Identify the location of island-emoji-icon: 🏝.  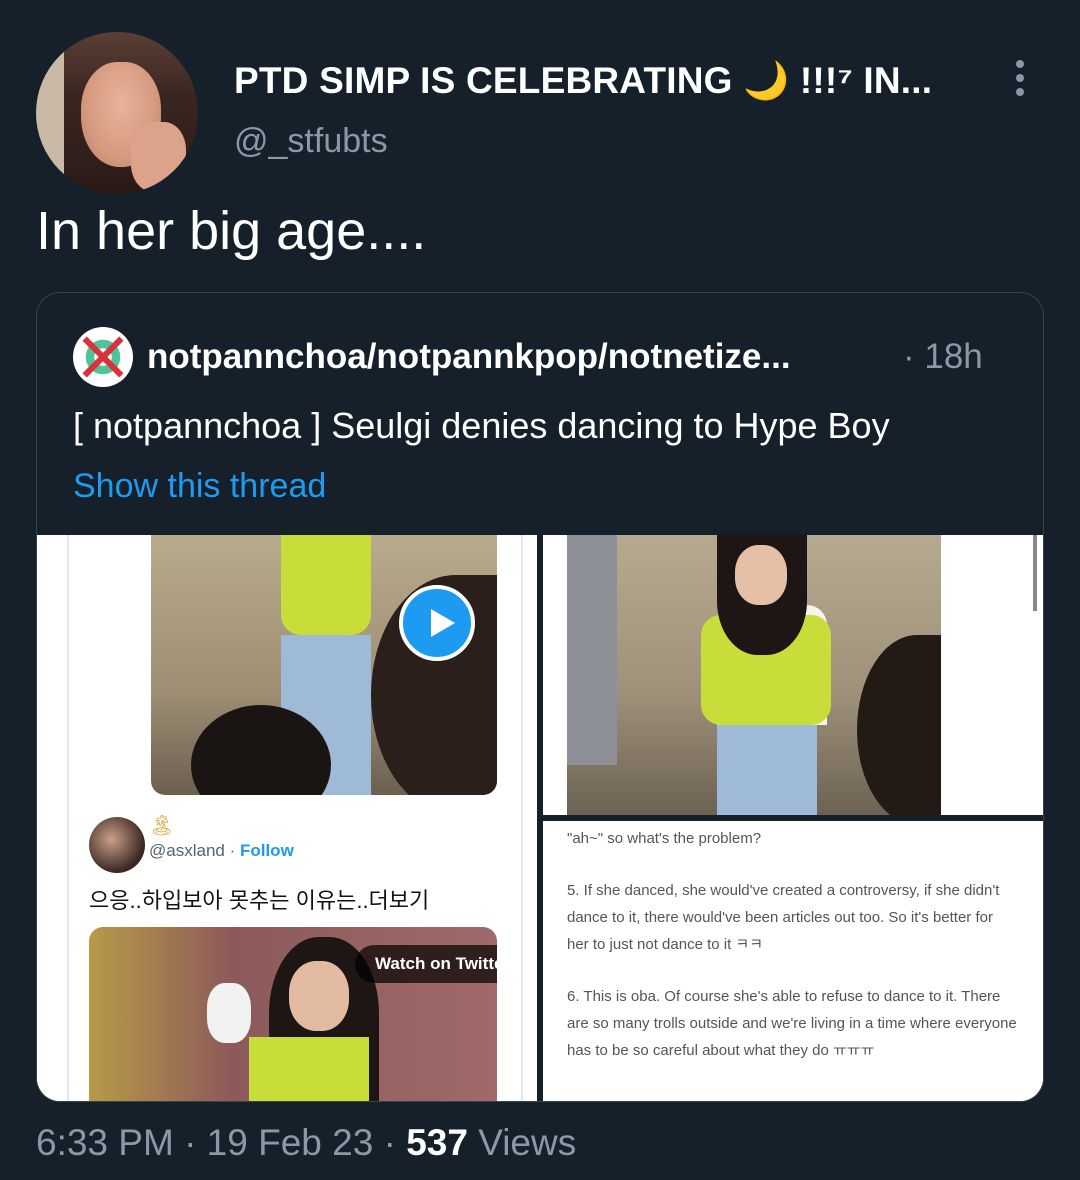
(162, 826).